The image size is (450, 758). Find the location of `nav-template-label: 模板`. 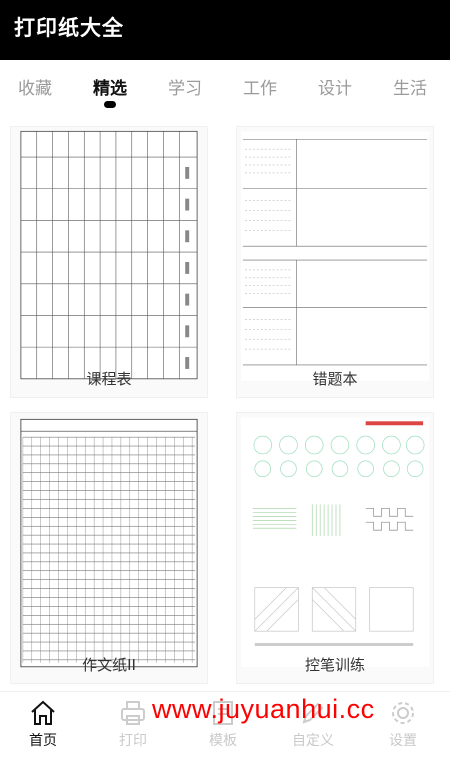

nav-template-label: 模板 is located at coordinates (223, 741).